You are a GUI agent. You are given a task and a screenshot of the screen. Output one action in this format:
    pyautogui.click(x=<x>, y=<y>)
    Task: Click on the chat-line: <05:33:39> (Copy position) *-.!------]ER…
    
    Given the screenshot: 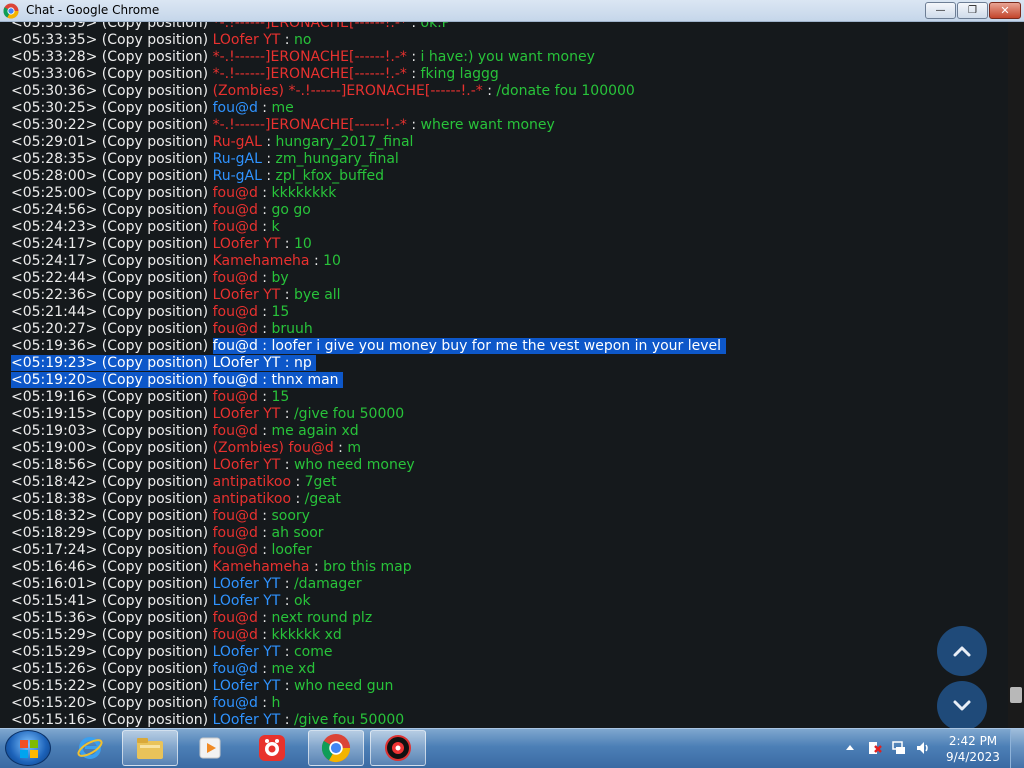 What is the action you would take?
    pyautogui.click(x=368, y=27)
    